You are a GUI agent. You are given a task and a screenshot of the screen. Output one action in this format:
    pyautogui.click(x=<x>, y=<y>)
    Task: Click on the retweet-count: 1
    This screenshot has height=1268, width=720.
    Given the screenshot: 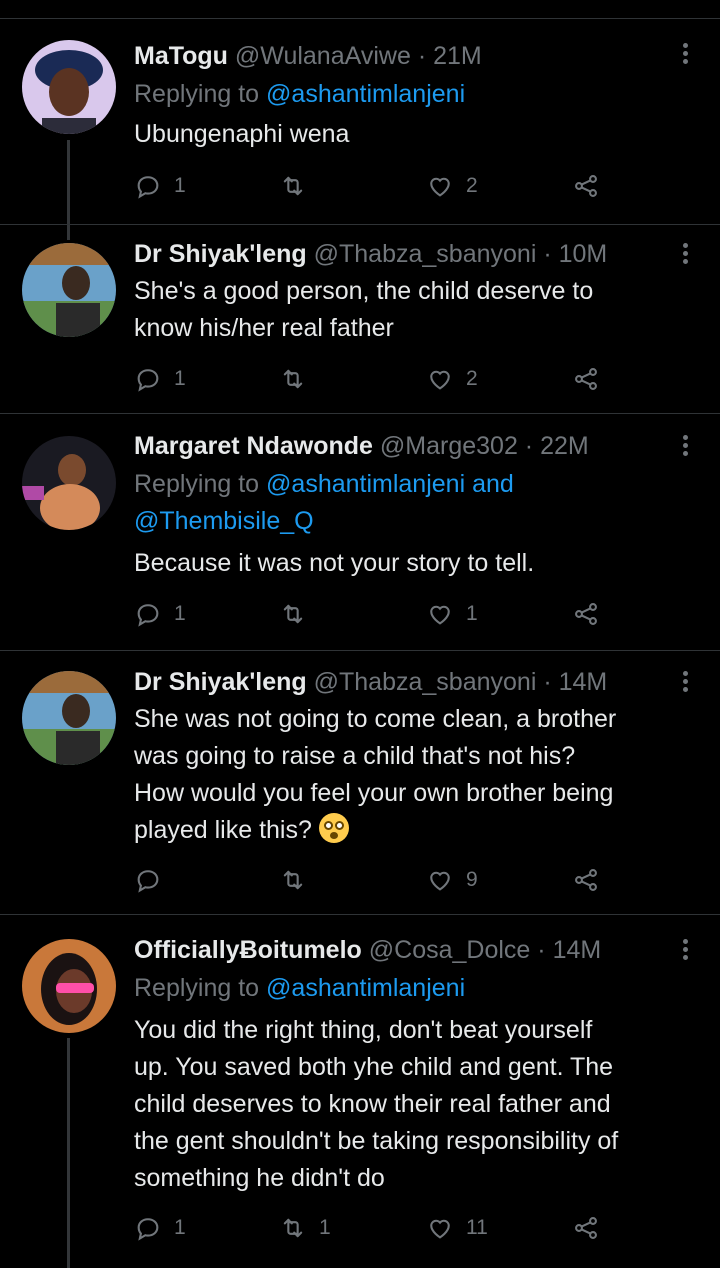 What is the action you would take?
    pyautogui.click(x=325, y=1227)
    